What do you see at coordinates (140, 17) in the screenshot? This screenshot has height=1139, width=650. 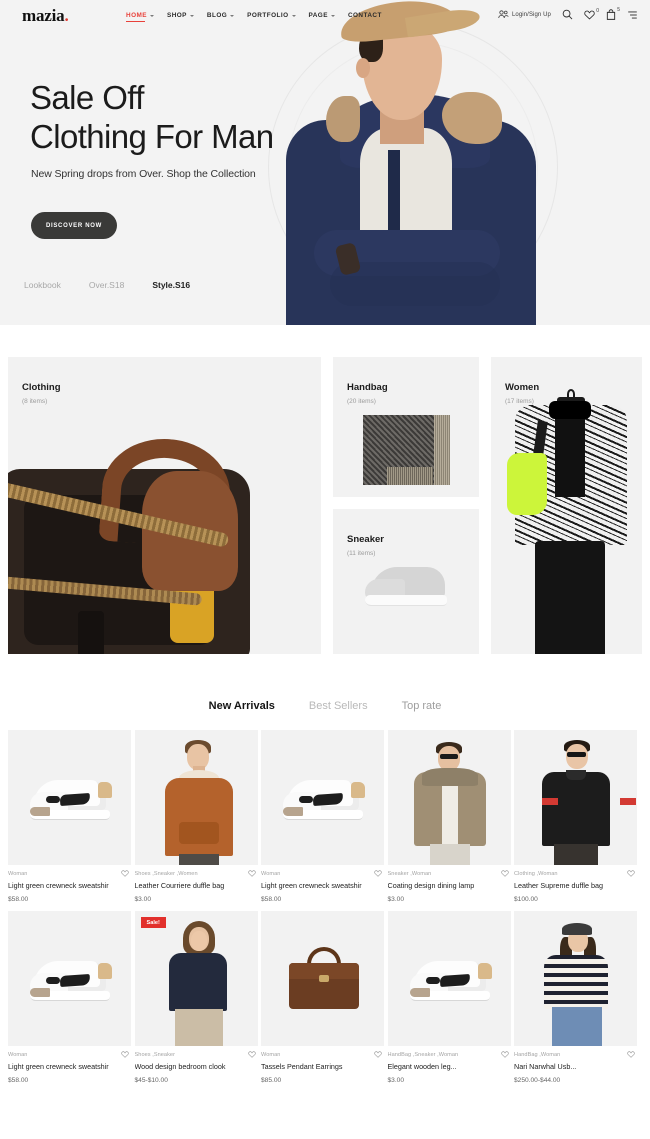 I see `nav-item-home: HOME` at bounding box center [140, 17].